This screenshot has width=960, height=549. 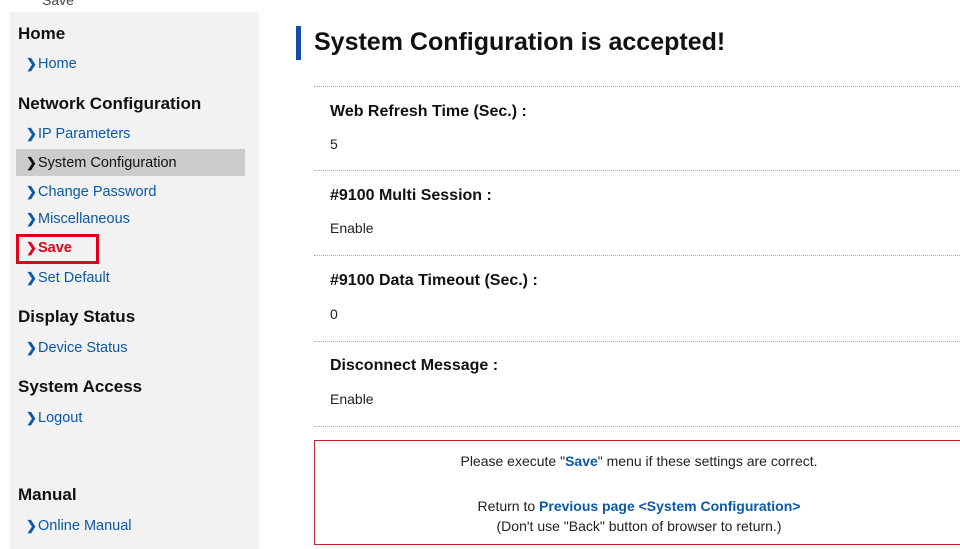 What do you see at coordinates (434, 280) in the screenshot?
I see `field-label-data-timeout: #9100 Data Timeout (Sec.) :` at bounding box center [434, 280].